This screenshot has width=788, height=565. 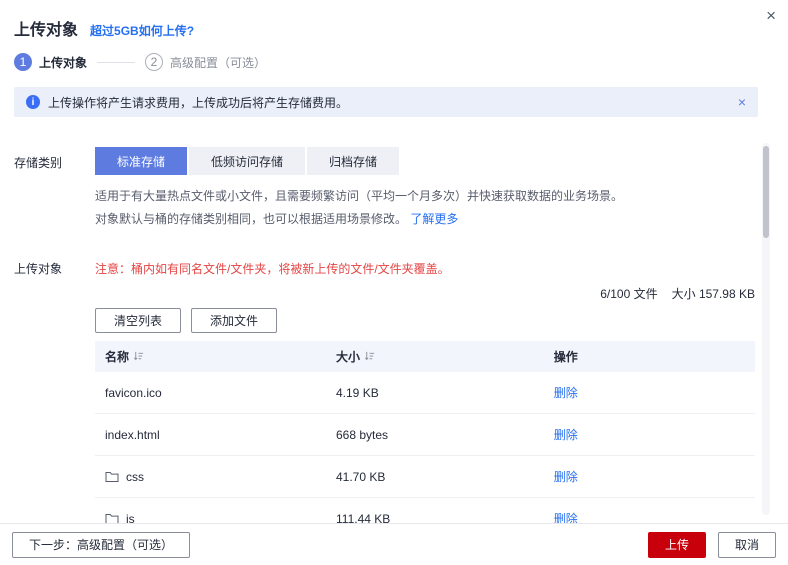 What do you see at coordinates (353, 161) in the screenshot?
I see `tab-archive-storage: 归档存储` at bounding box center [353, 161].